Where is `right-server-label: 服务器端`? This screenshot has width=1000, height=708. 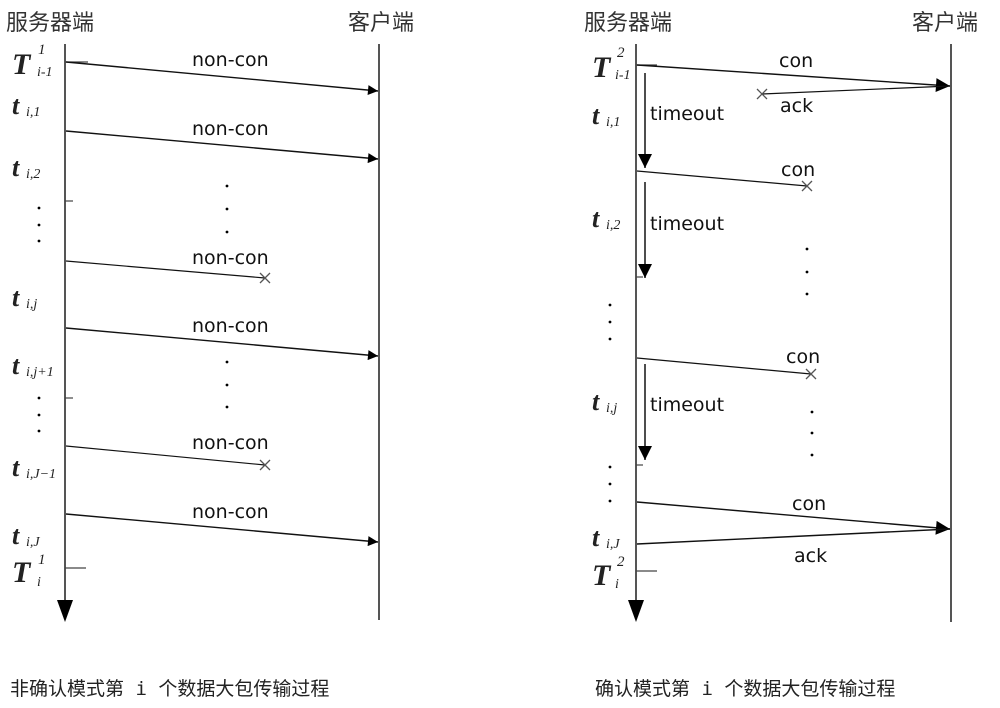
right-server-label: 服务器端 is located at coordinates (628, 23).